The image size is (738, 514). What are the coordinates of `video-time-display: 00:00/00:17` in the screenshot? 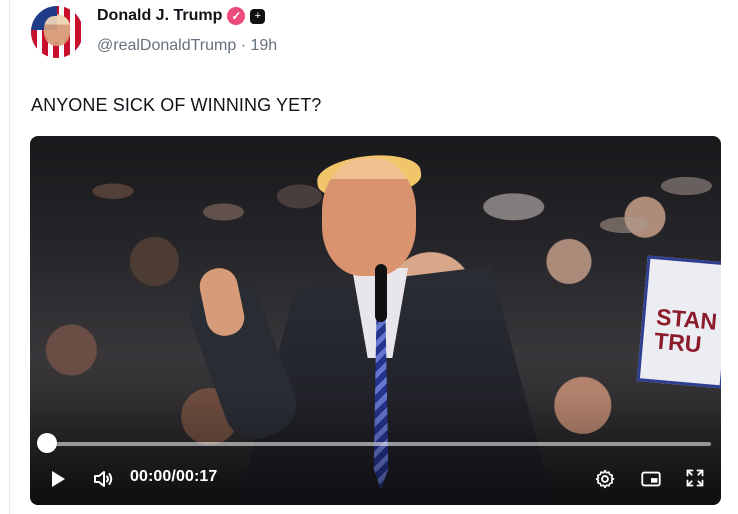 It's located at (173, 477).